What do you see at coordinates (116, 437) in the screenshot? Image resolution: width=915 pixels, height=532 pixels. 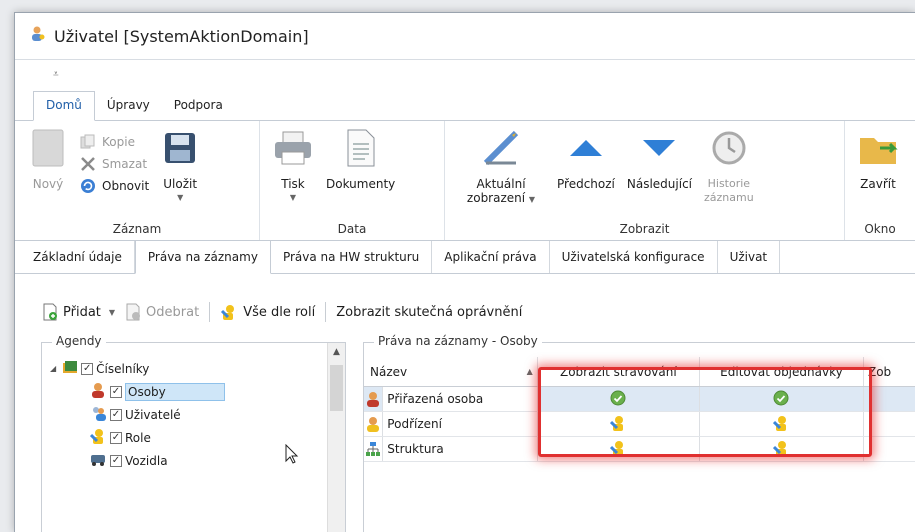 I see `checkbox-role: ✓` at bounding box center [116, 437].